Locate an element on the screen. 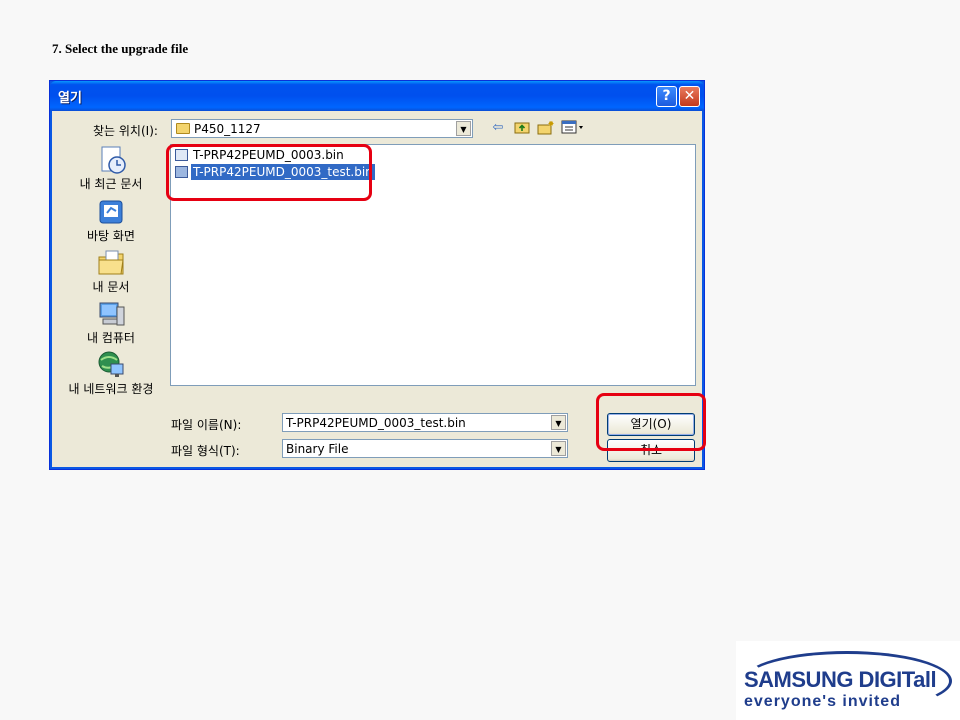  back-arrow-icon: ⇦ is located at coordinates (498, 128).